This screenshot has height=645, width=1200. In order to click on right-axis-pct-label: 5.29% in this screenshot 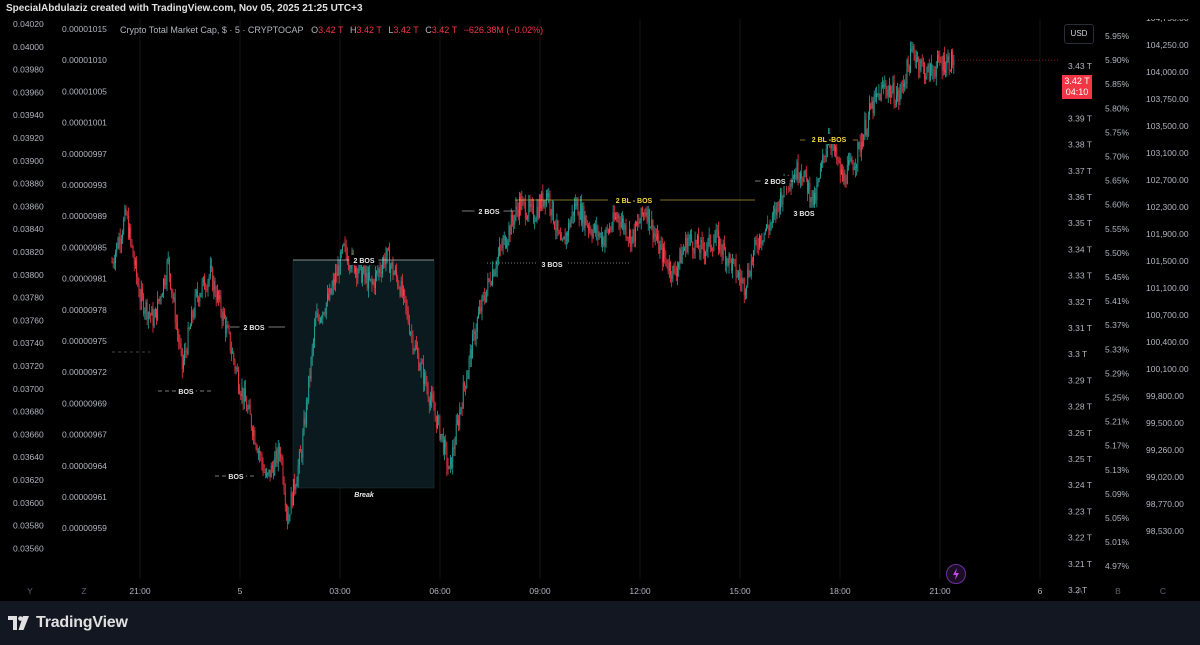, I will do `click(1117, 373)`.